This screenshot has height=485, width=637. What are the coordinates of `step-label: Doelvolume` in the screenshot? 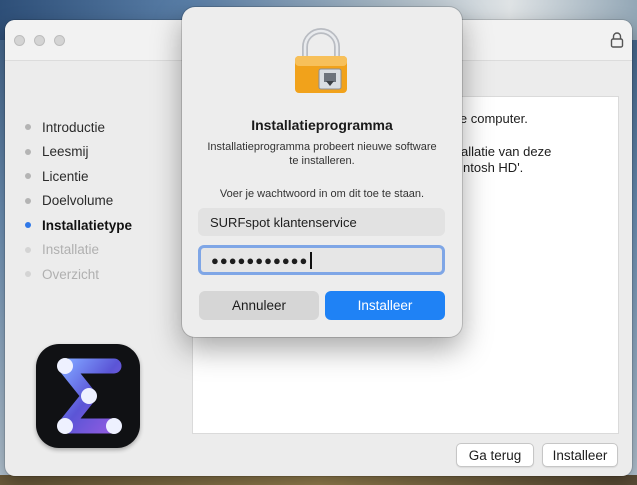 It's located at (78, 201).